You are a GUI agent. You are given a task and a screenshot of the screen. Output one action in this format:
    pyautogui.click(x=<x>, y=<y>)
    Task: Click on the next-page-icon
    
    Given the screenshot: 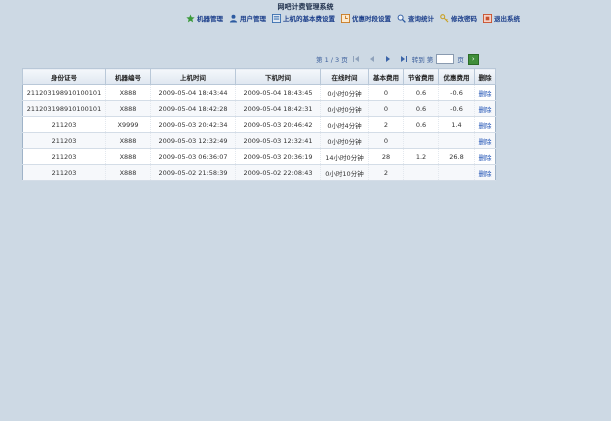 What is the action you would take?
    pyautogui.click(x=387, y=59)
    